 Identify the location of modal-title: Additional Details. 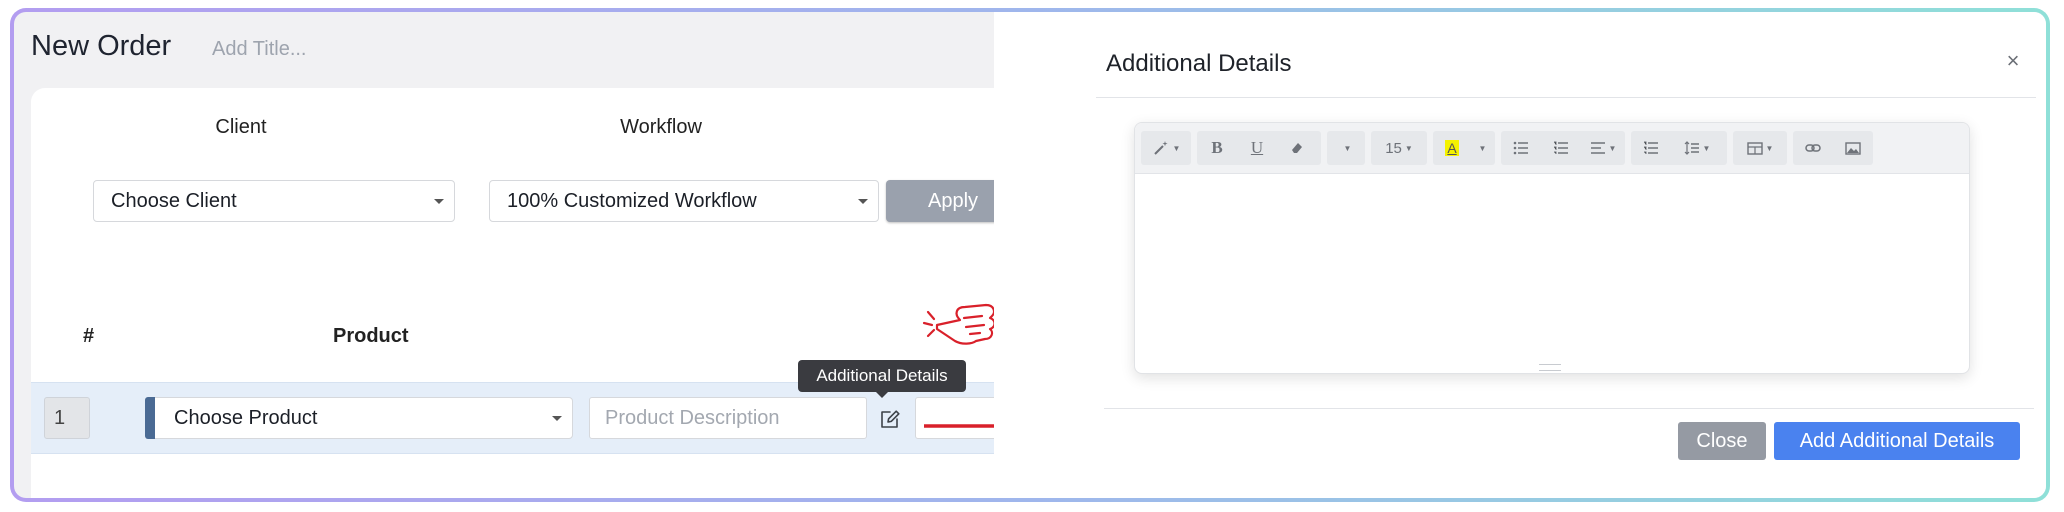
(1199, 63).